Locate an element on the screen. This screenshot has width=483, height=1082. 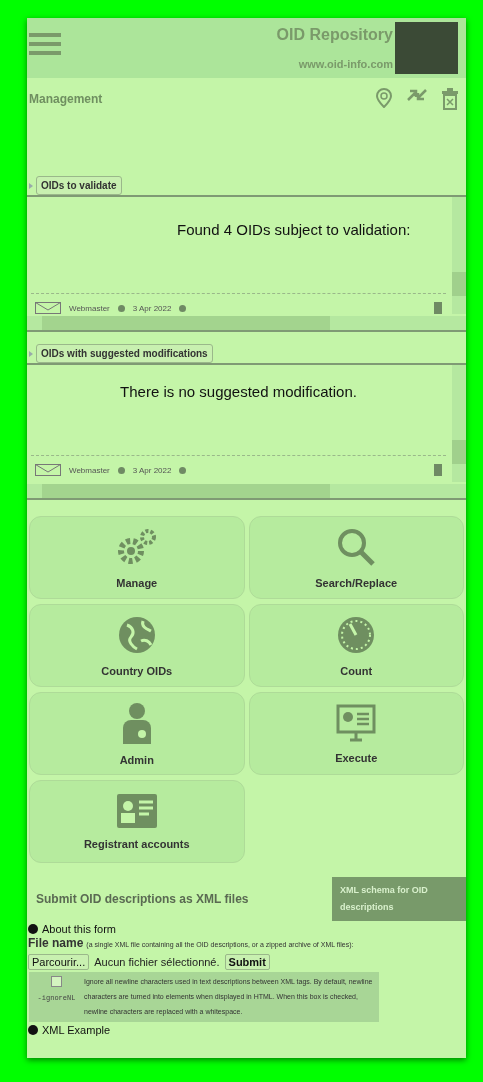
example-link: XML Example is located at coordinates (76, 1030).